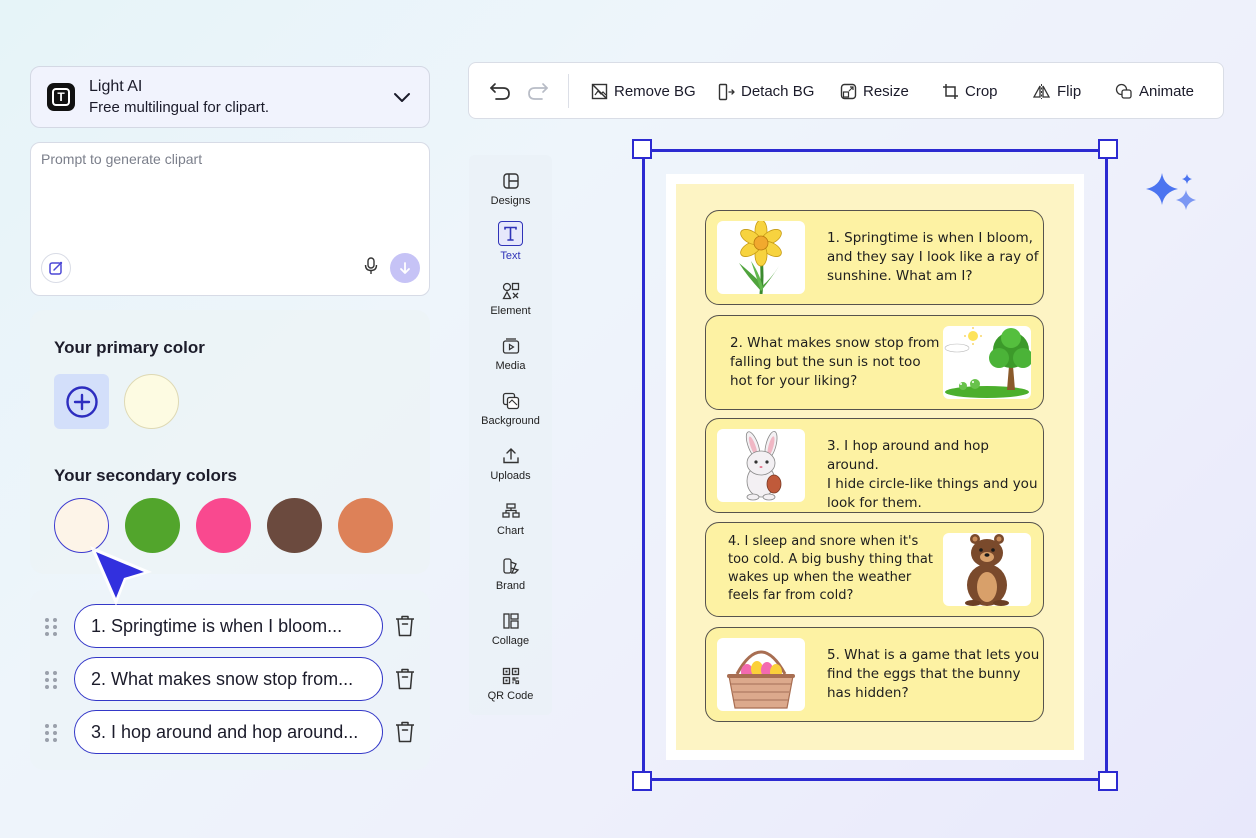  I want to click on magic-edit-button, so click(56, 268).